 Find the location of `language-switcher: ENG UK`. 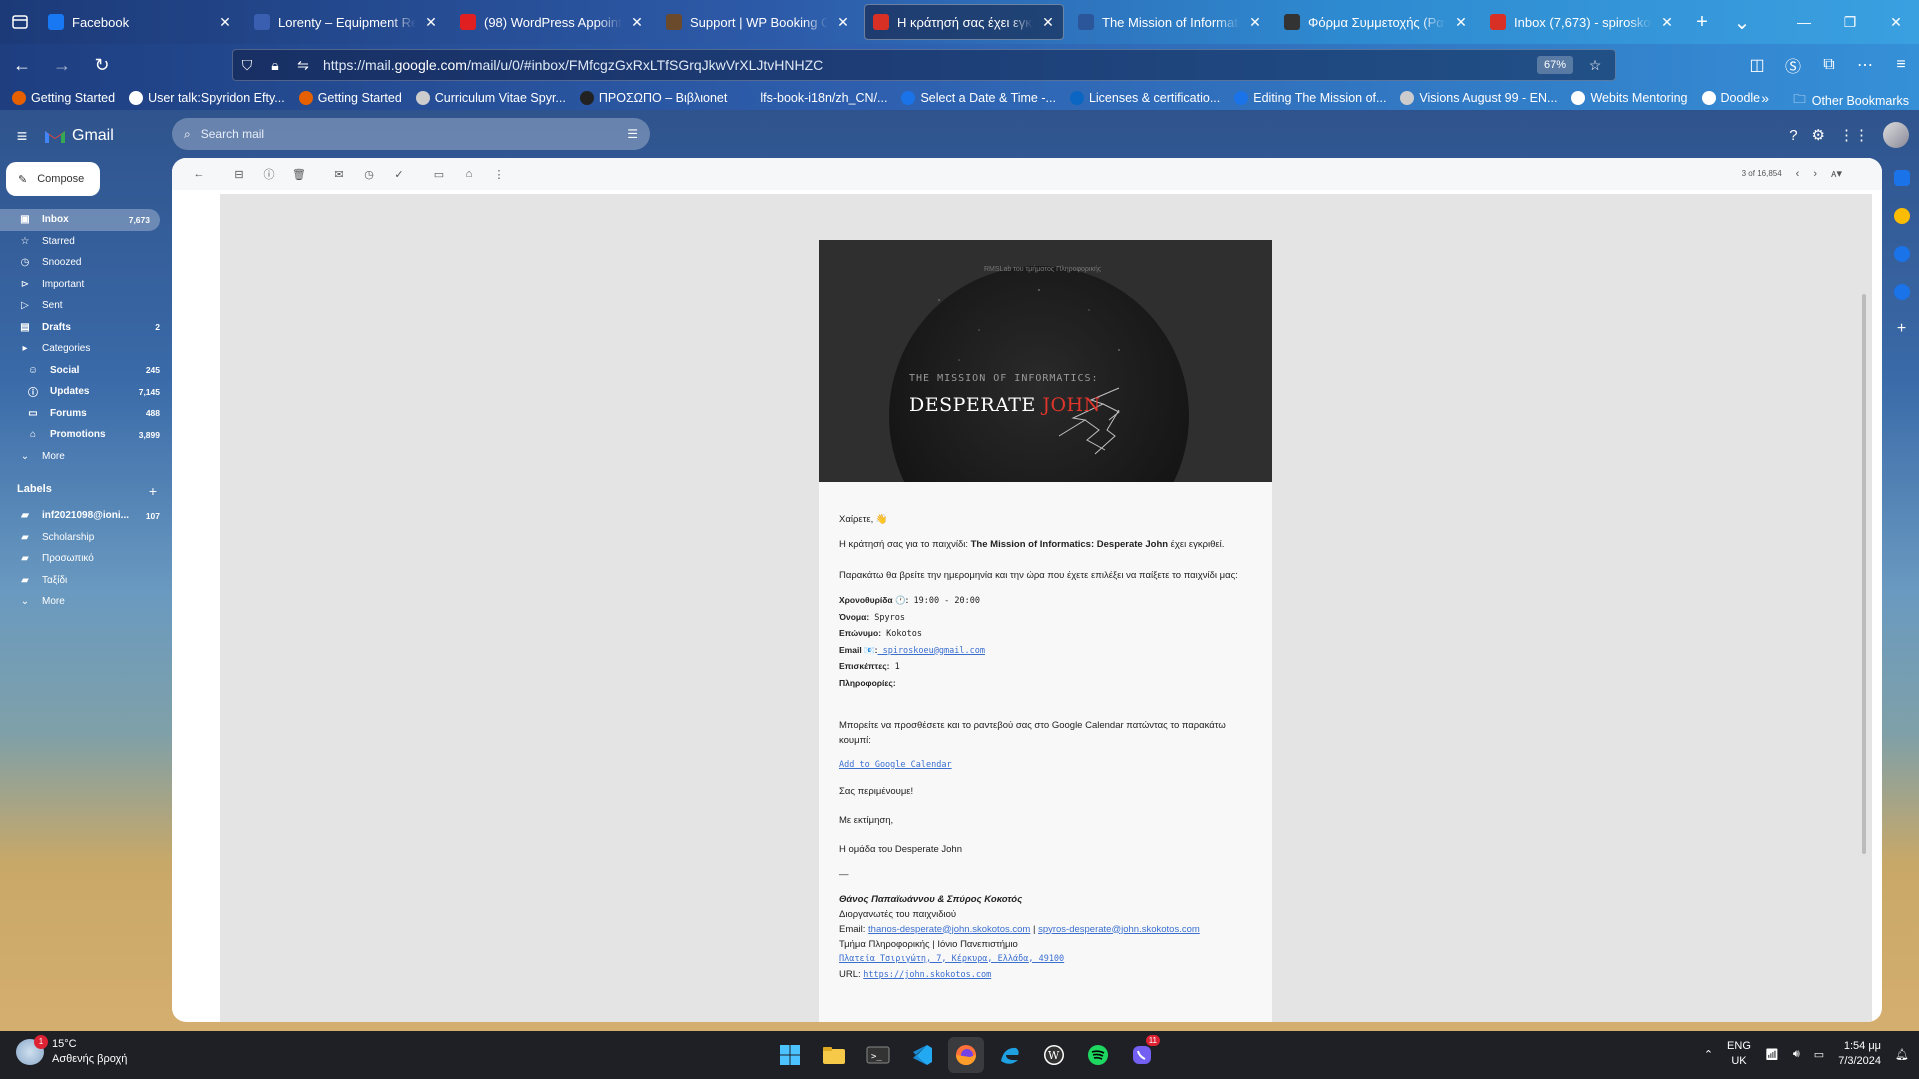

language-switcher: ENG UK is located at coordinates (1739, 1054).